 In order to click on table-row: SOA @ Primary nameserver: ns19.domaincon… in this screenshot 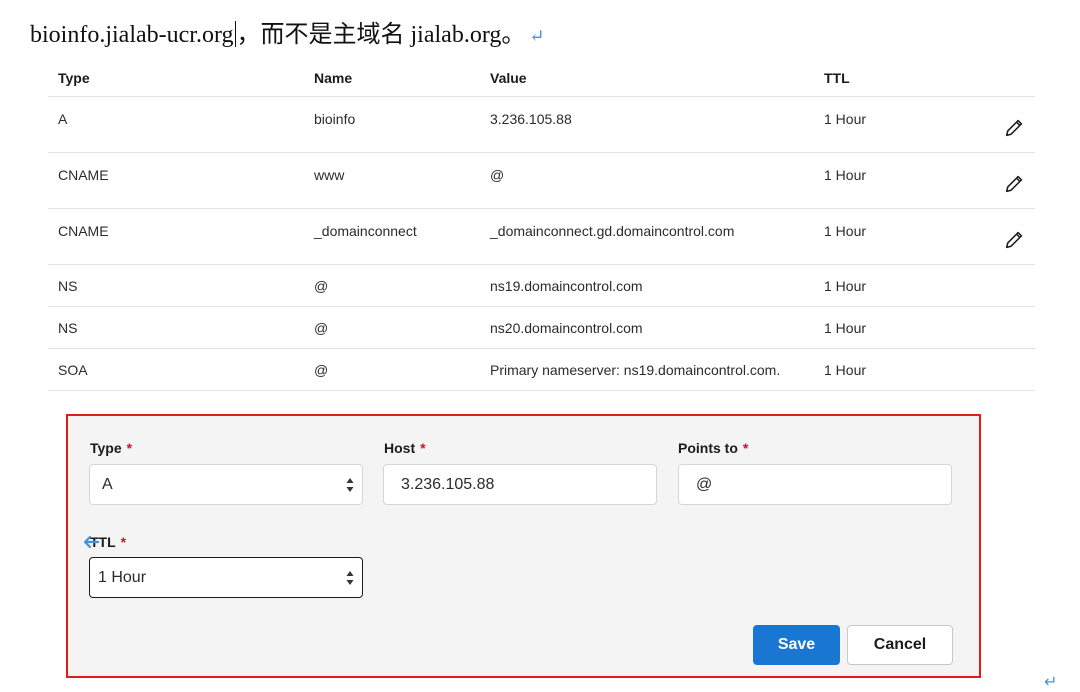, I will do `click(541, 369)`.